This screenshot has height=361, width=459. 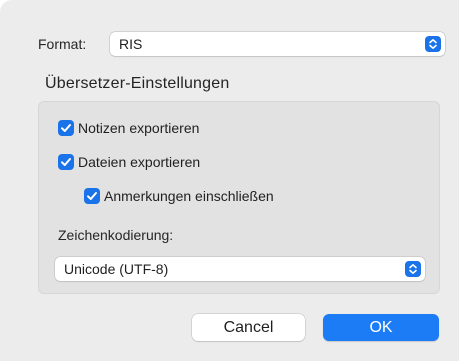 I want to click on export-notes-option: Notizen exportieren, so click(x=128, y=128).